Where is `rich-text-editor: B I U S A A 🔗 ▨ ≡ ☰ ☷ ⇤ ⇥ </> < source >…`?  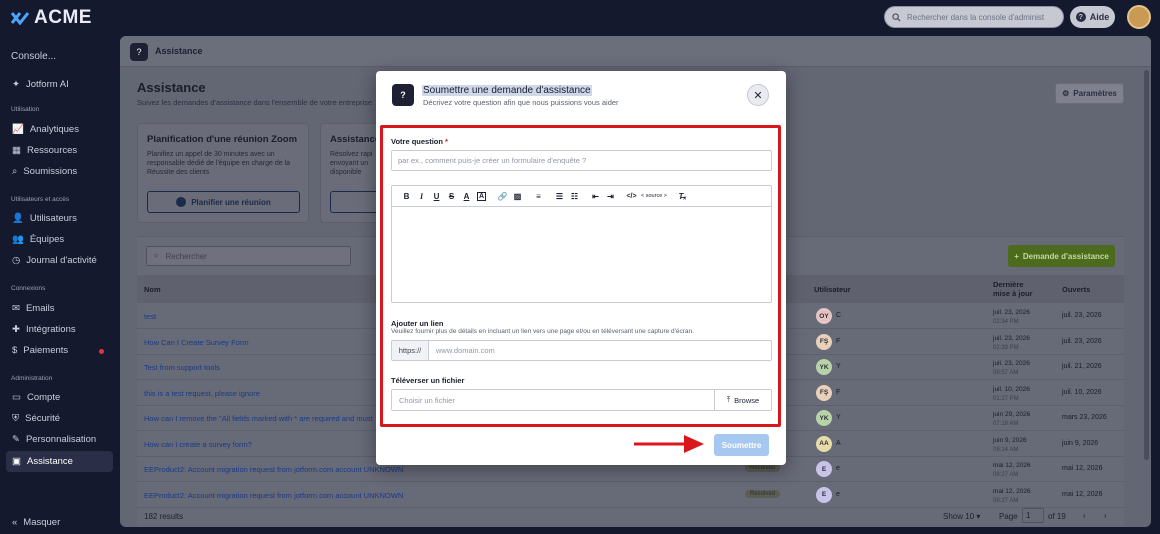 rich-text-editor: B I U S A A 🔗 ▨ ≡ ☰ ☷ ⇤ ⇥ </> < source >… is located at coordinates (581, 244).